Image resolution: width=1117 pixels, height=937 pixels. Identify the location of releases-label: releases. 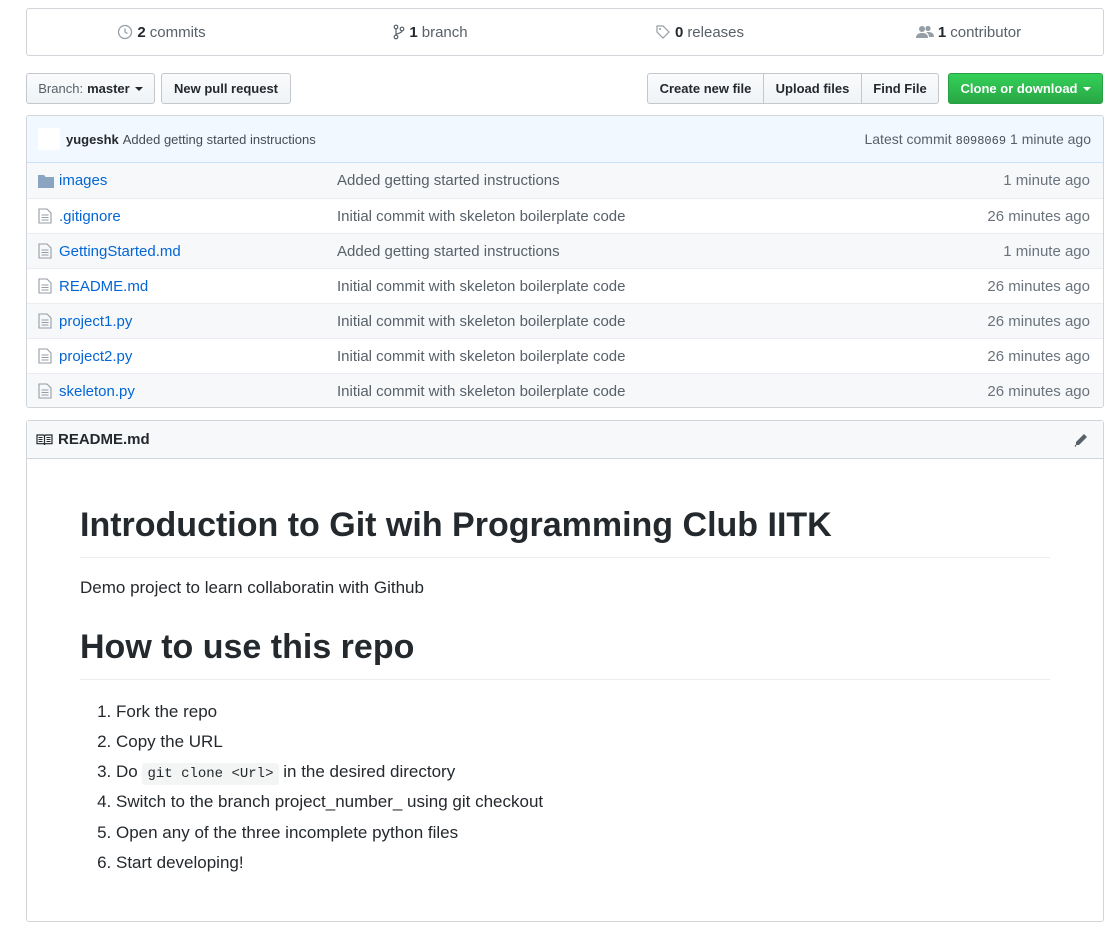
(716, 32).